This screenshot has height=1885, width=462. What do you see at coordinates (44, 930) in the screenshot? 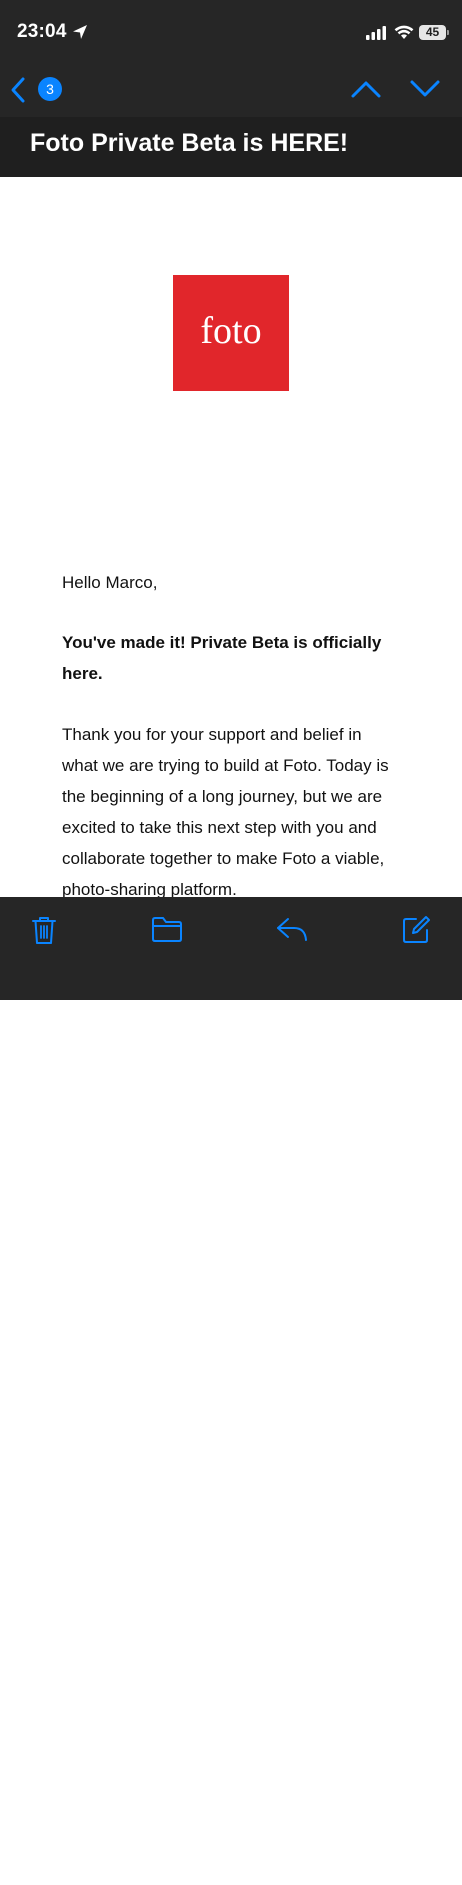
I see `trash-icon` at bounding box center [44, 930].